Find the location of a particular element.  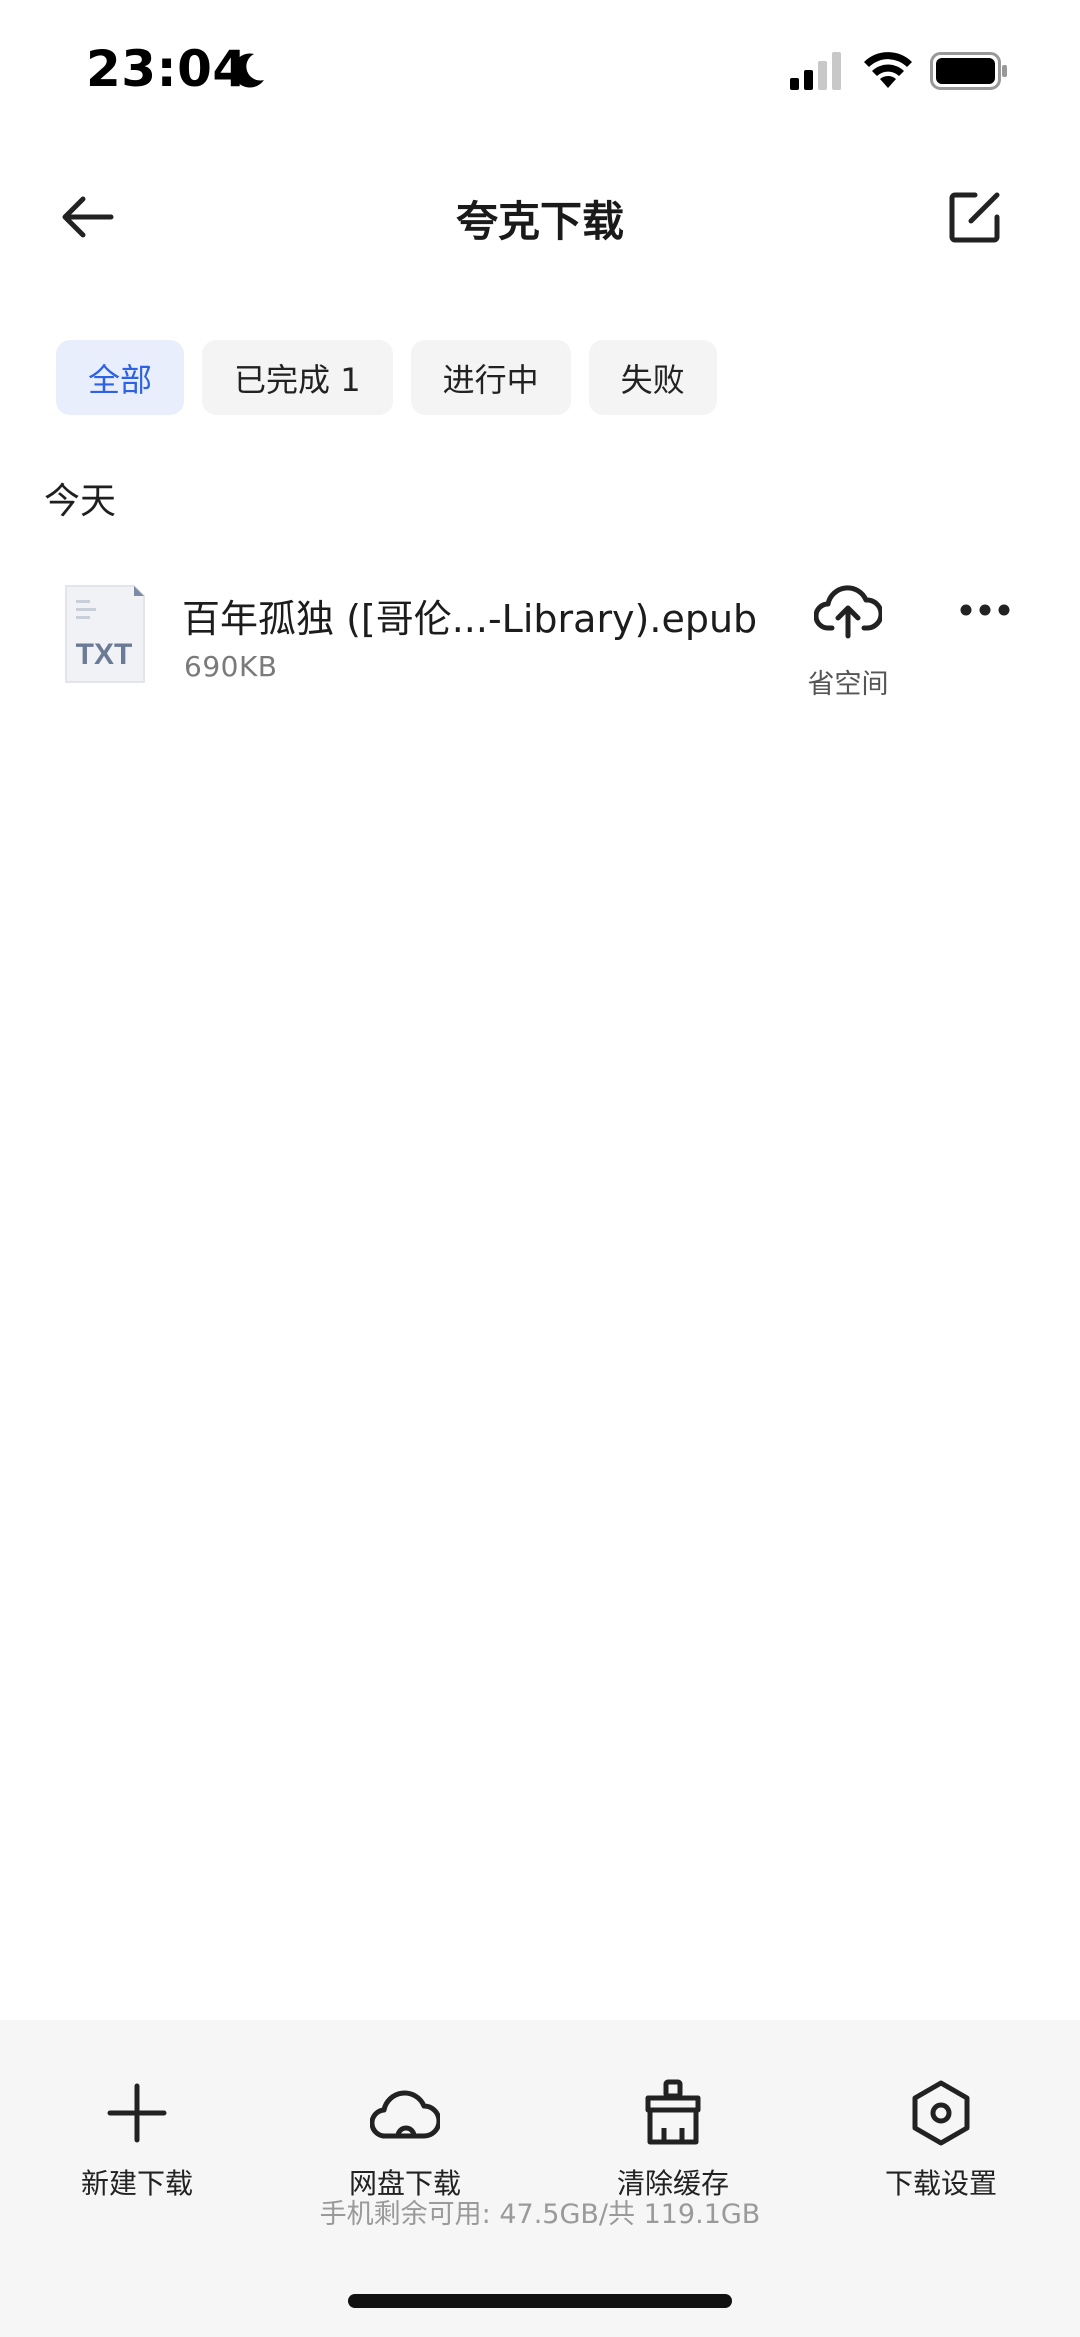

download-settings-button: 下载设置 is located at coordinates (941, 2129).